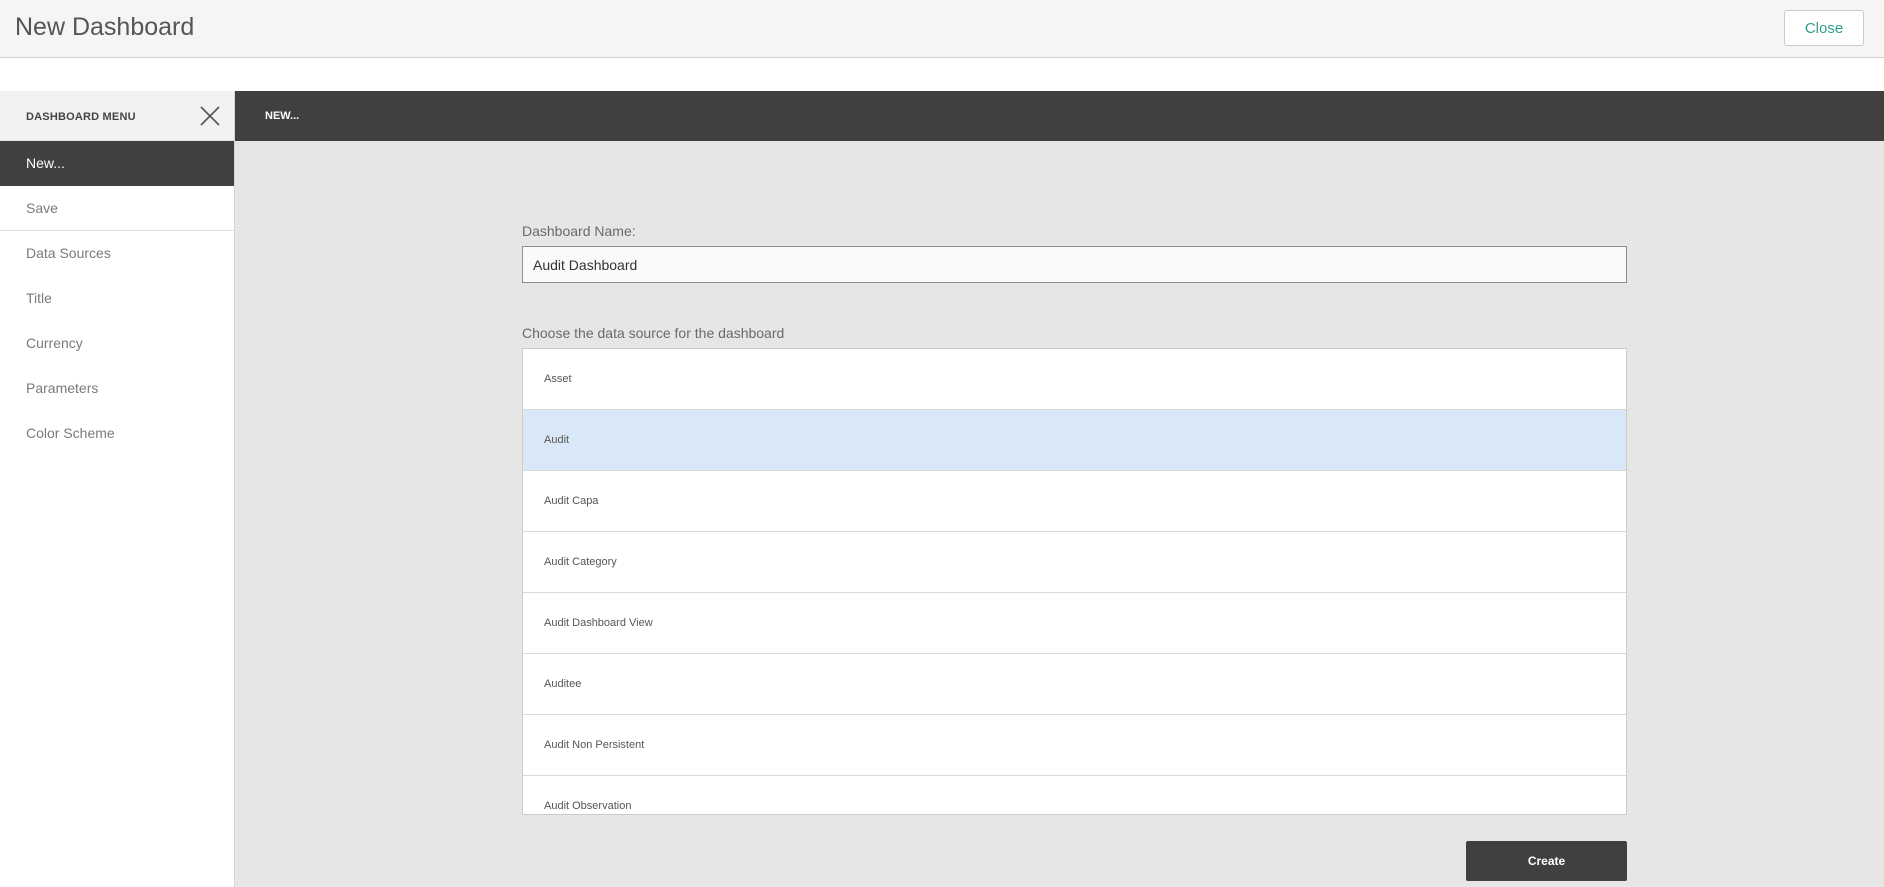 This screenshot has width=1884, height=887. I want to click on list-item: Audit Dashboard View, so click(1074, 623).